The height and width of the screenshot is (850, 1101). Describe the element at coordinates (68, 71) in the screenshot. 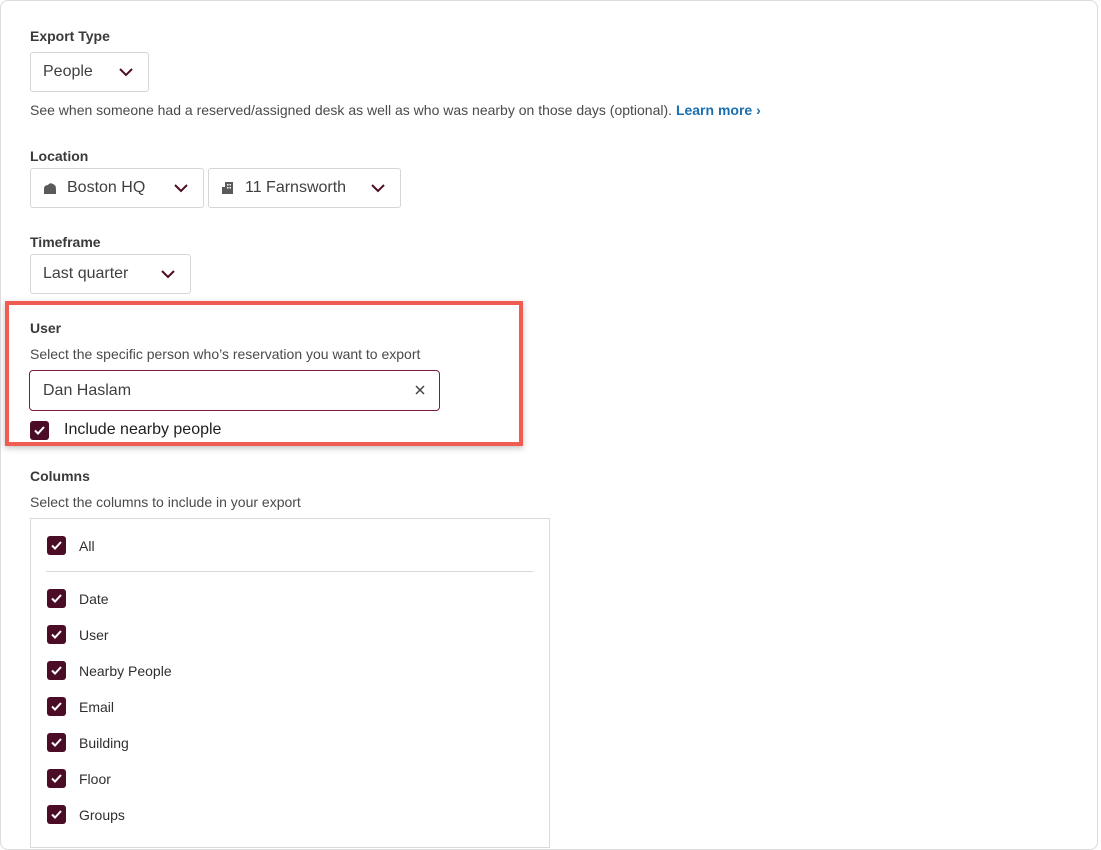

I see `export-type-value: People` at that location.